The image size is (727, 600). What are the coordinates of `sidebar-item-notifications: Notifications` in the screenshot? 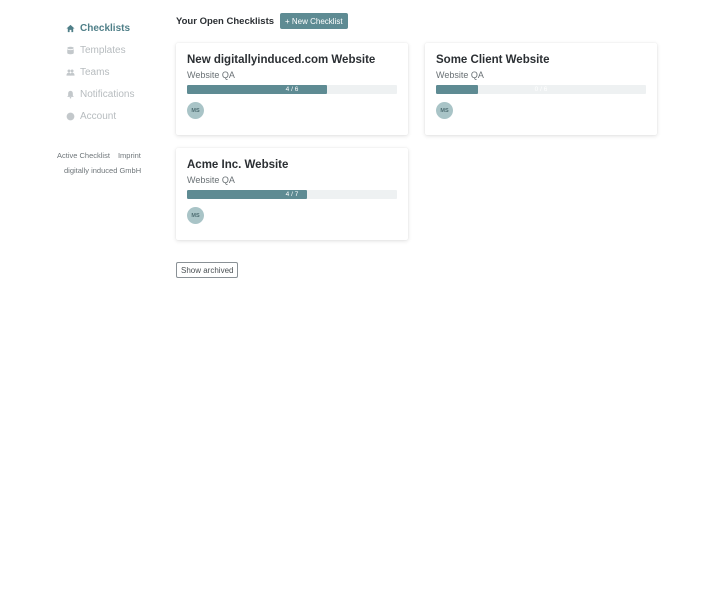 It's located at (100, 94).